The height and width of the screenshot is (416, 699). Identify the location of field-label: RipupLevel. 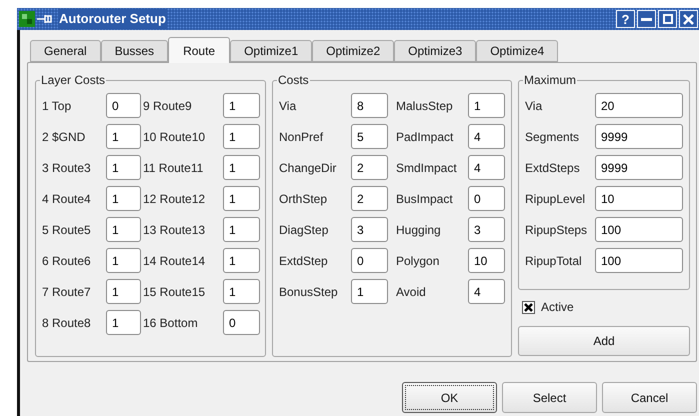
(555, 199).